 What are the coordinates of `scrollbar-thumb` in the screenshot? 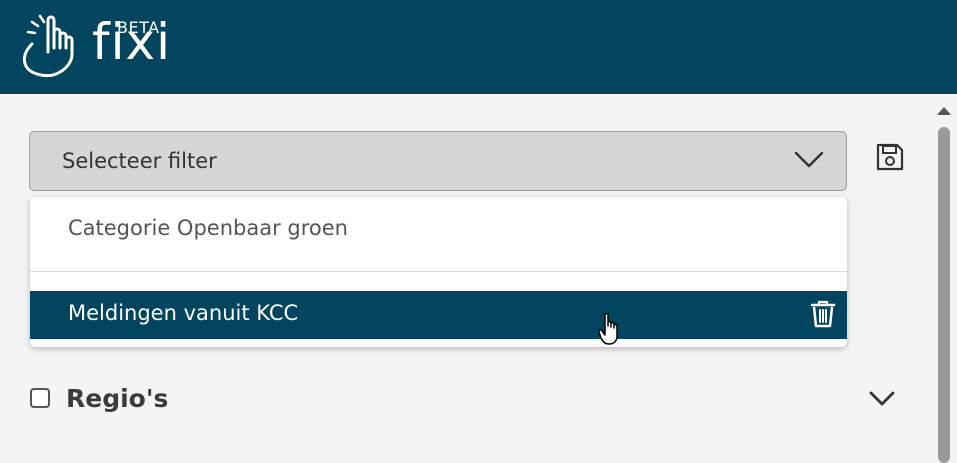 It's located at (944, 295).